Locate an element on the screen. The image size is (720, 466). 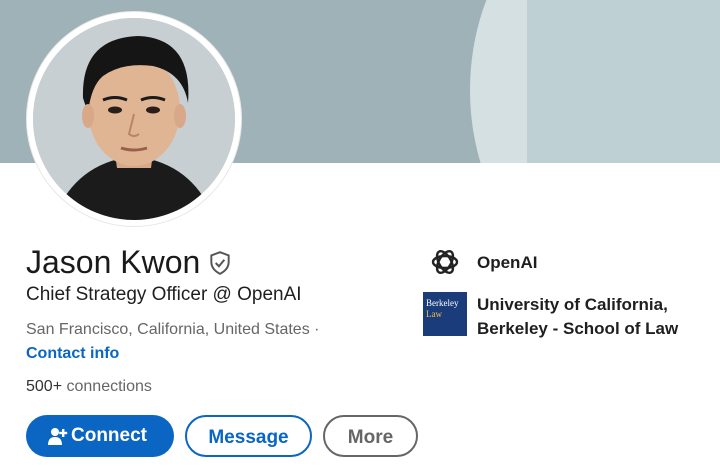
education-name-line2: Berkeley - School of Law is located at coordinates (578, 328).